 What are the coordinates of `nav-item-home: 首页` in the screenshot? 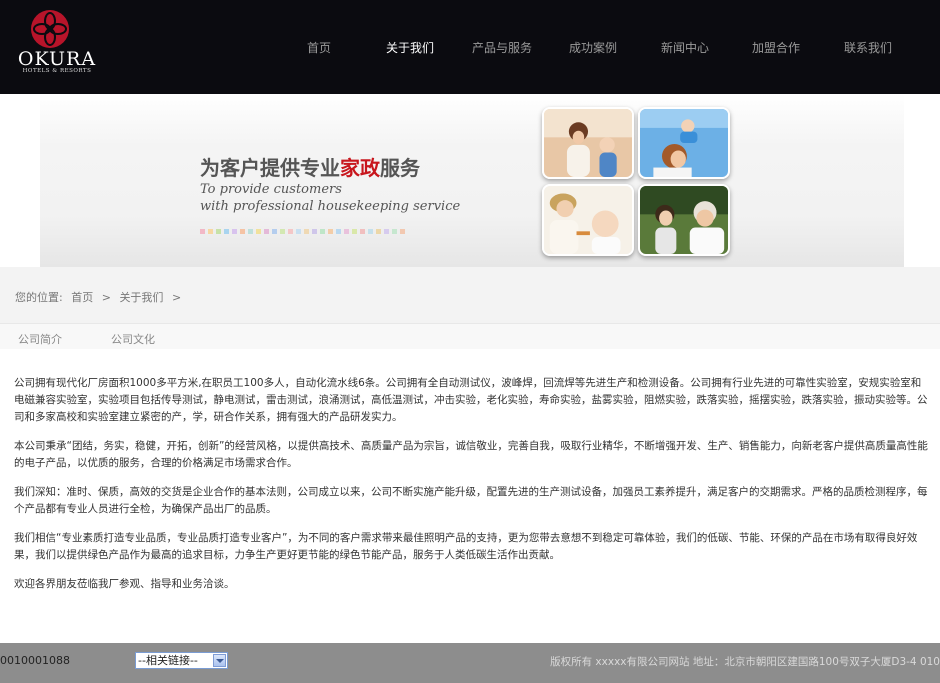 It's located at (319, 47).